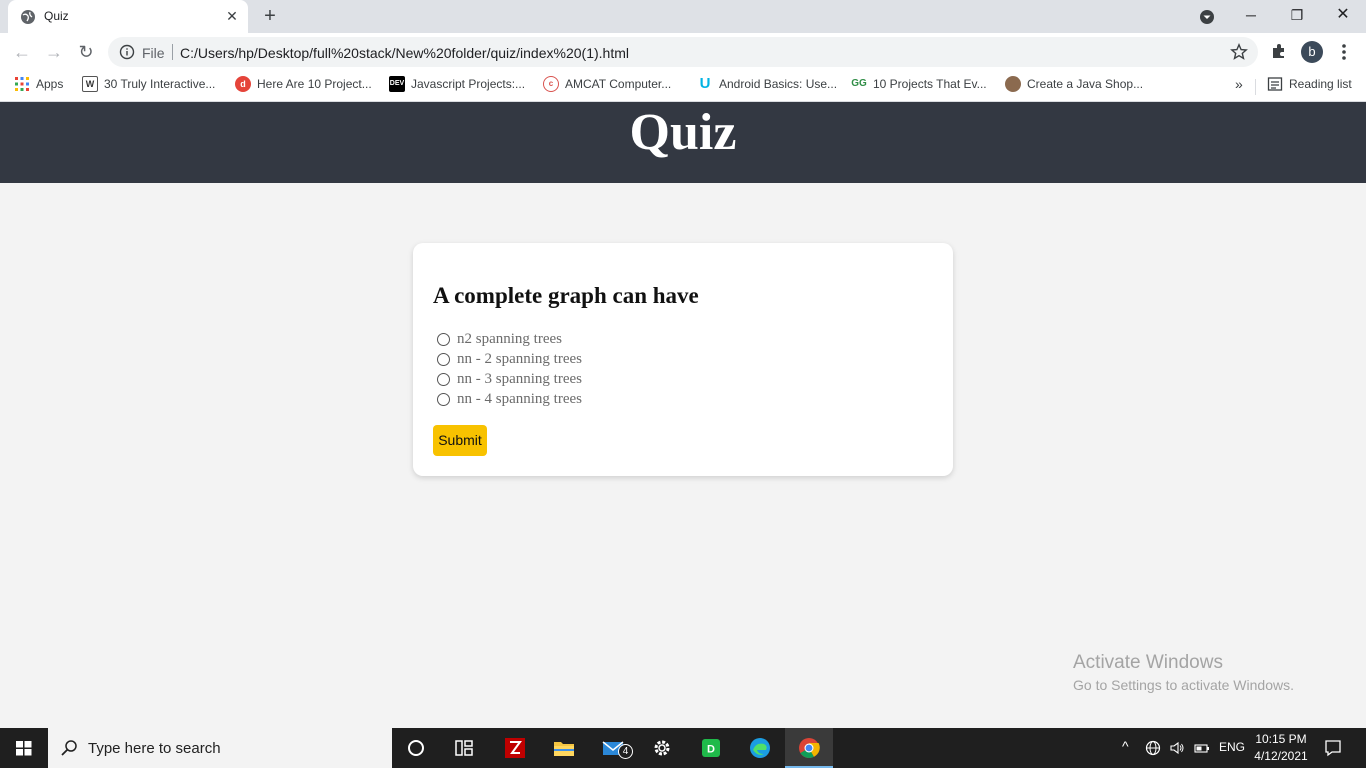 The image size is (1366, 768). I want to click on answer-option: nn - 4 spanning trees, so click(509, 401).